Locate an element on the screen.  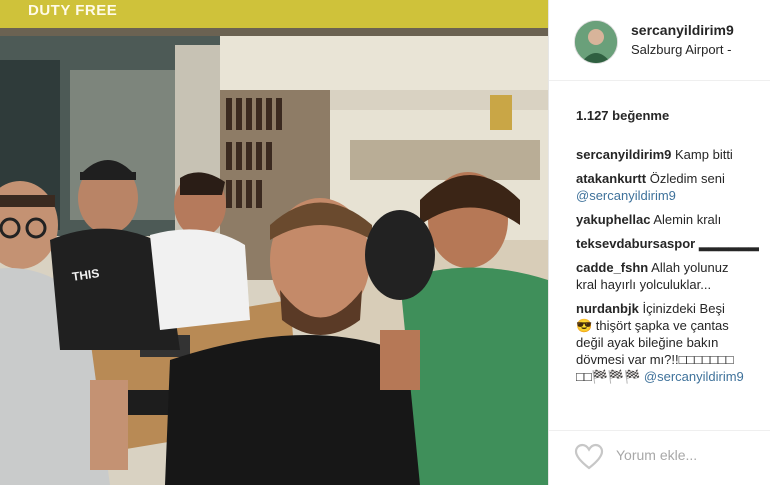
comment-username: atakankurtt is located at coordinates (611, 178).